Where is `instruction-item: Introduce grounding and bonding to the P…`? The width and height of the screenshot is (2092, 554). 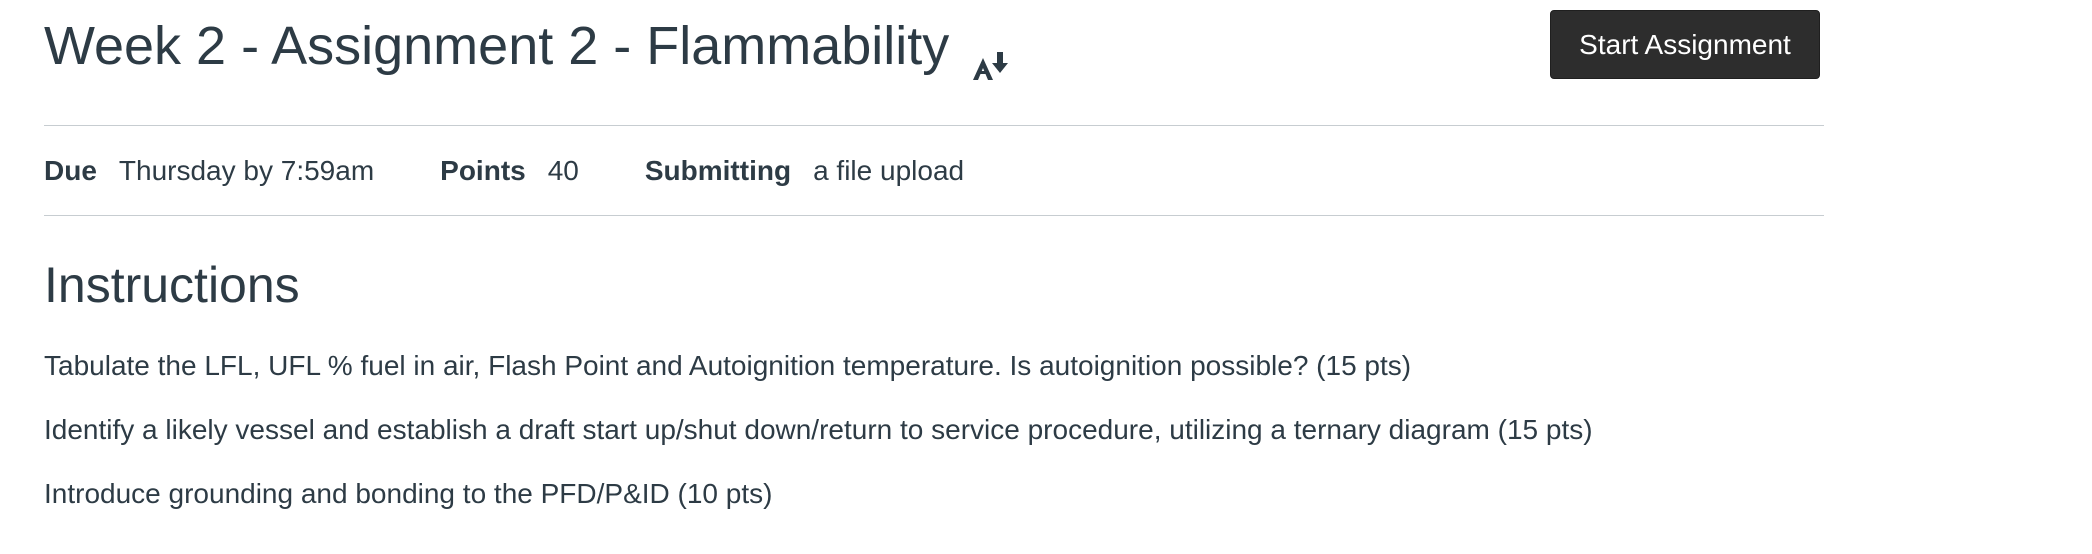
instruction-item: Introduce grounding and bonding to the P… is located at coordinates (408, 493).